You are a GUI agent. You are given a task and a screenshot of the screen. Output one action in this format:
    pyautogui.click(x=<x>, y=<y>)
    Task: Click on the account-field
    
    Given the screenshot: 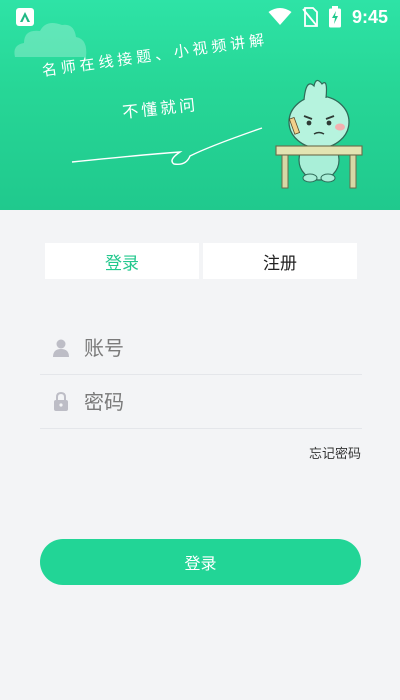 What is the action you would take?
    pyautogui.click(x=201, y=348)
    